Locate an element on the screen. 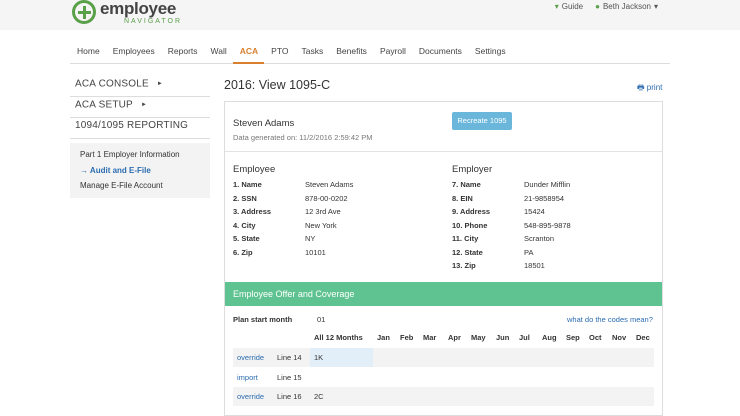  employee-field-row: 4. City New York is located at coordinates (333, 226).